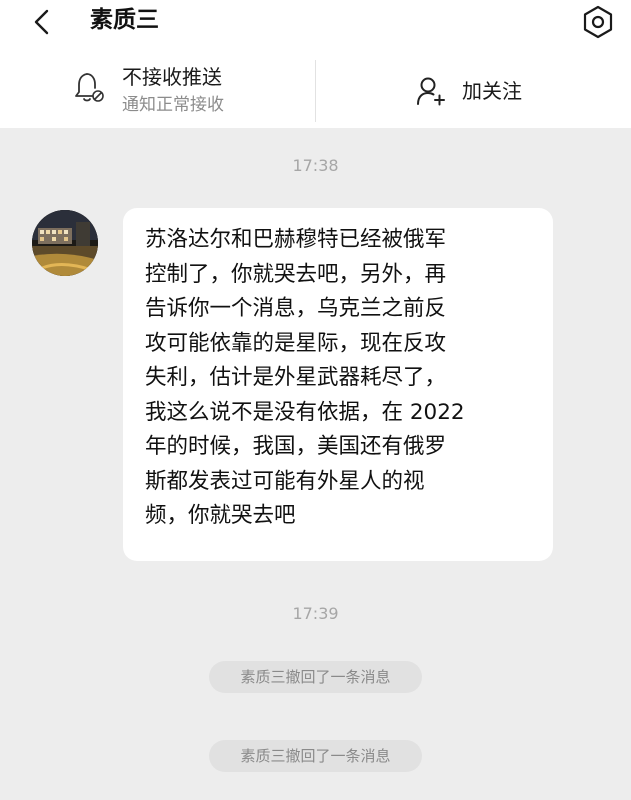 Image resolution: width=631 pixels, height=800 pixels. Describe the element at coordinates (431, 91) in the screenshot. I see `user-plus-icon` at that location.